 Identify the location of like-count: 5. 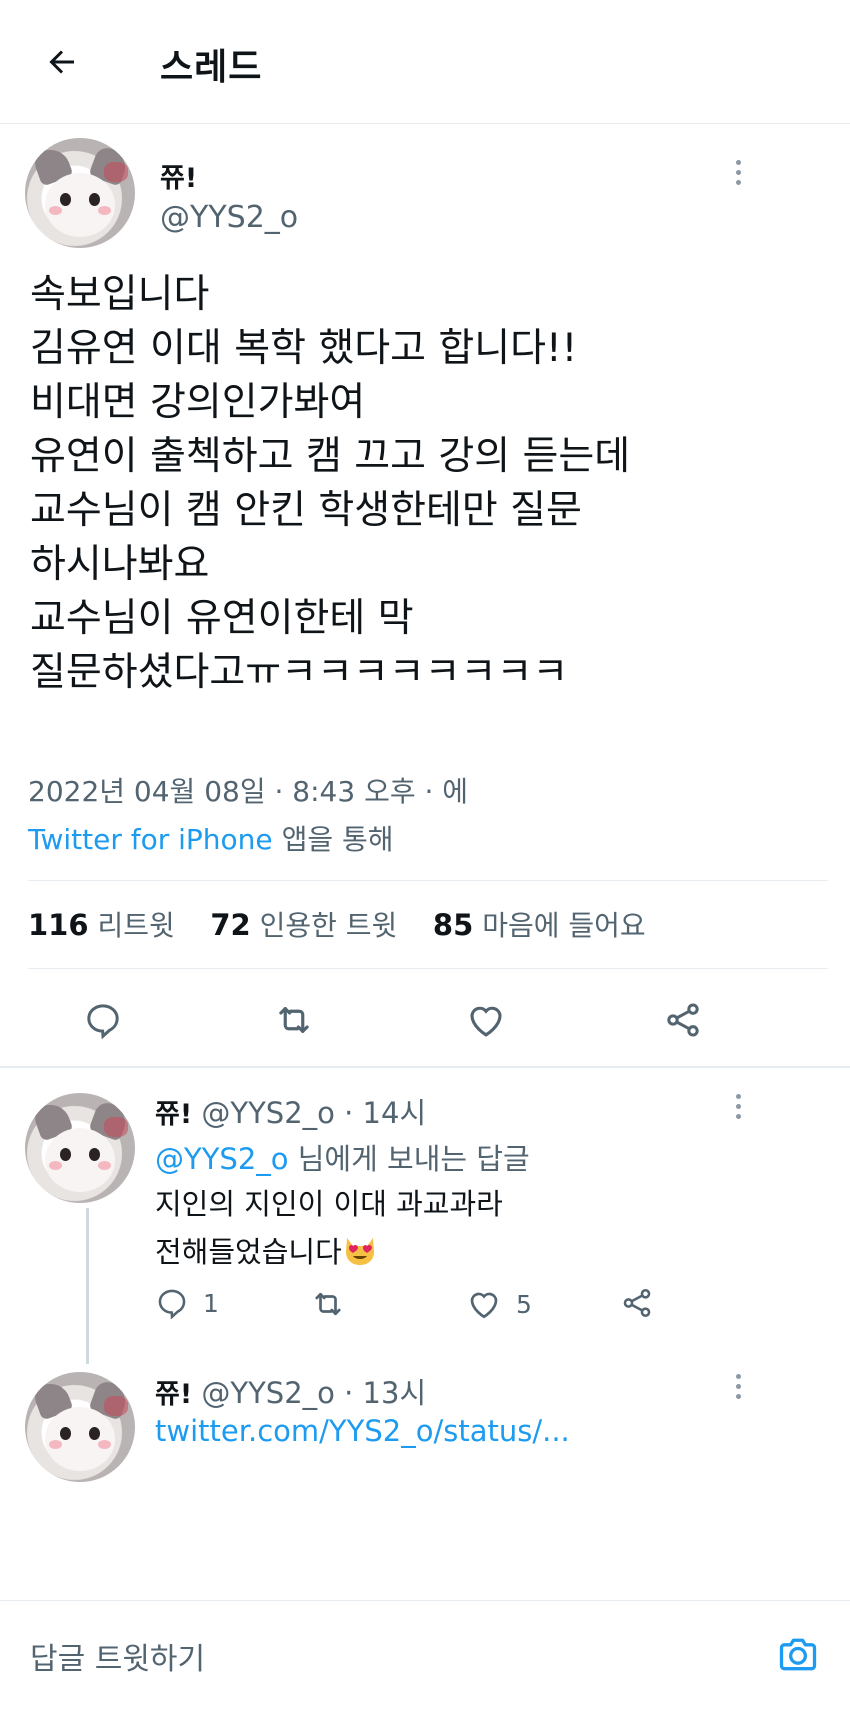
(524, 1304).